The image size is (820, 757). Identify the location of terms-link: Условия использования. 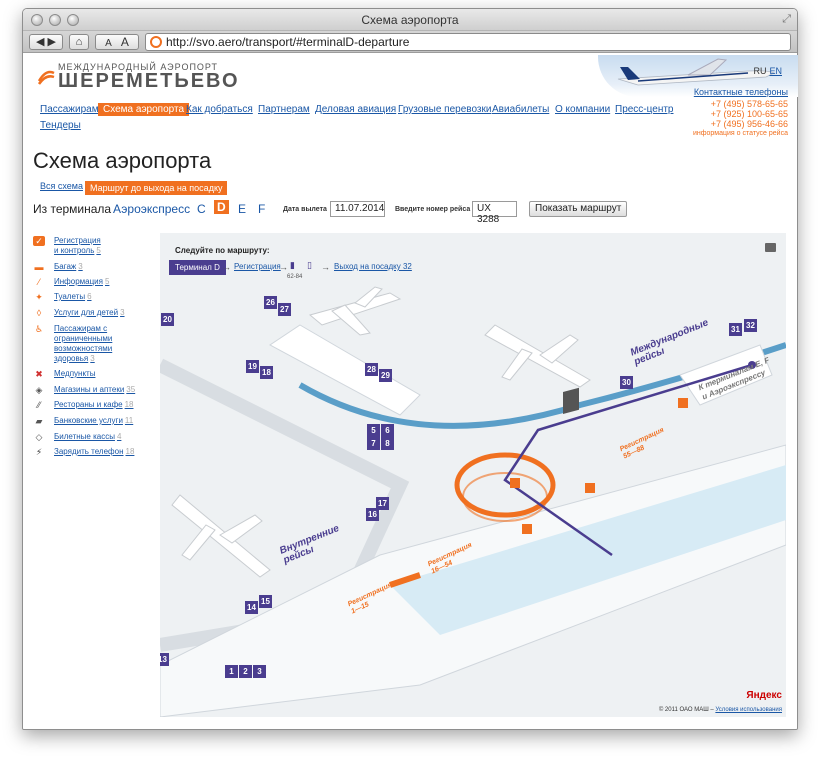
(748, 710).